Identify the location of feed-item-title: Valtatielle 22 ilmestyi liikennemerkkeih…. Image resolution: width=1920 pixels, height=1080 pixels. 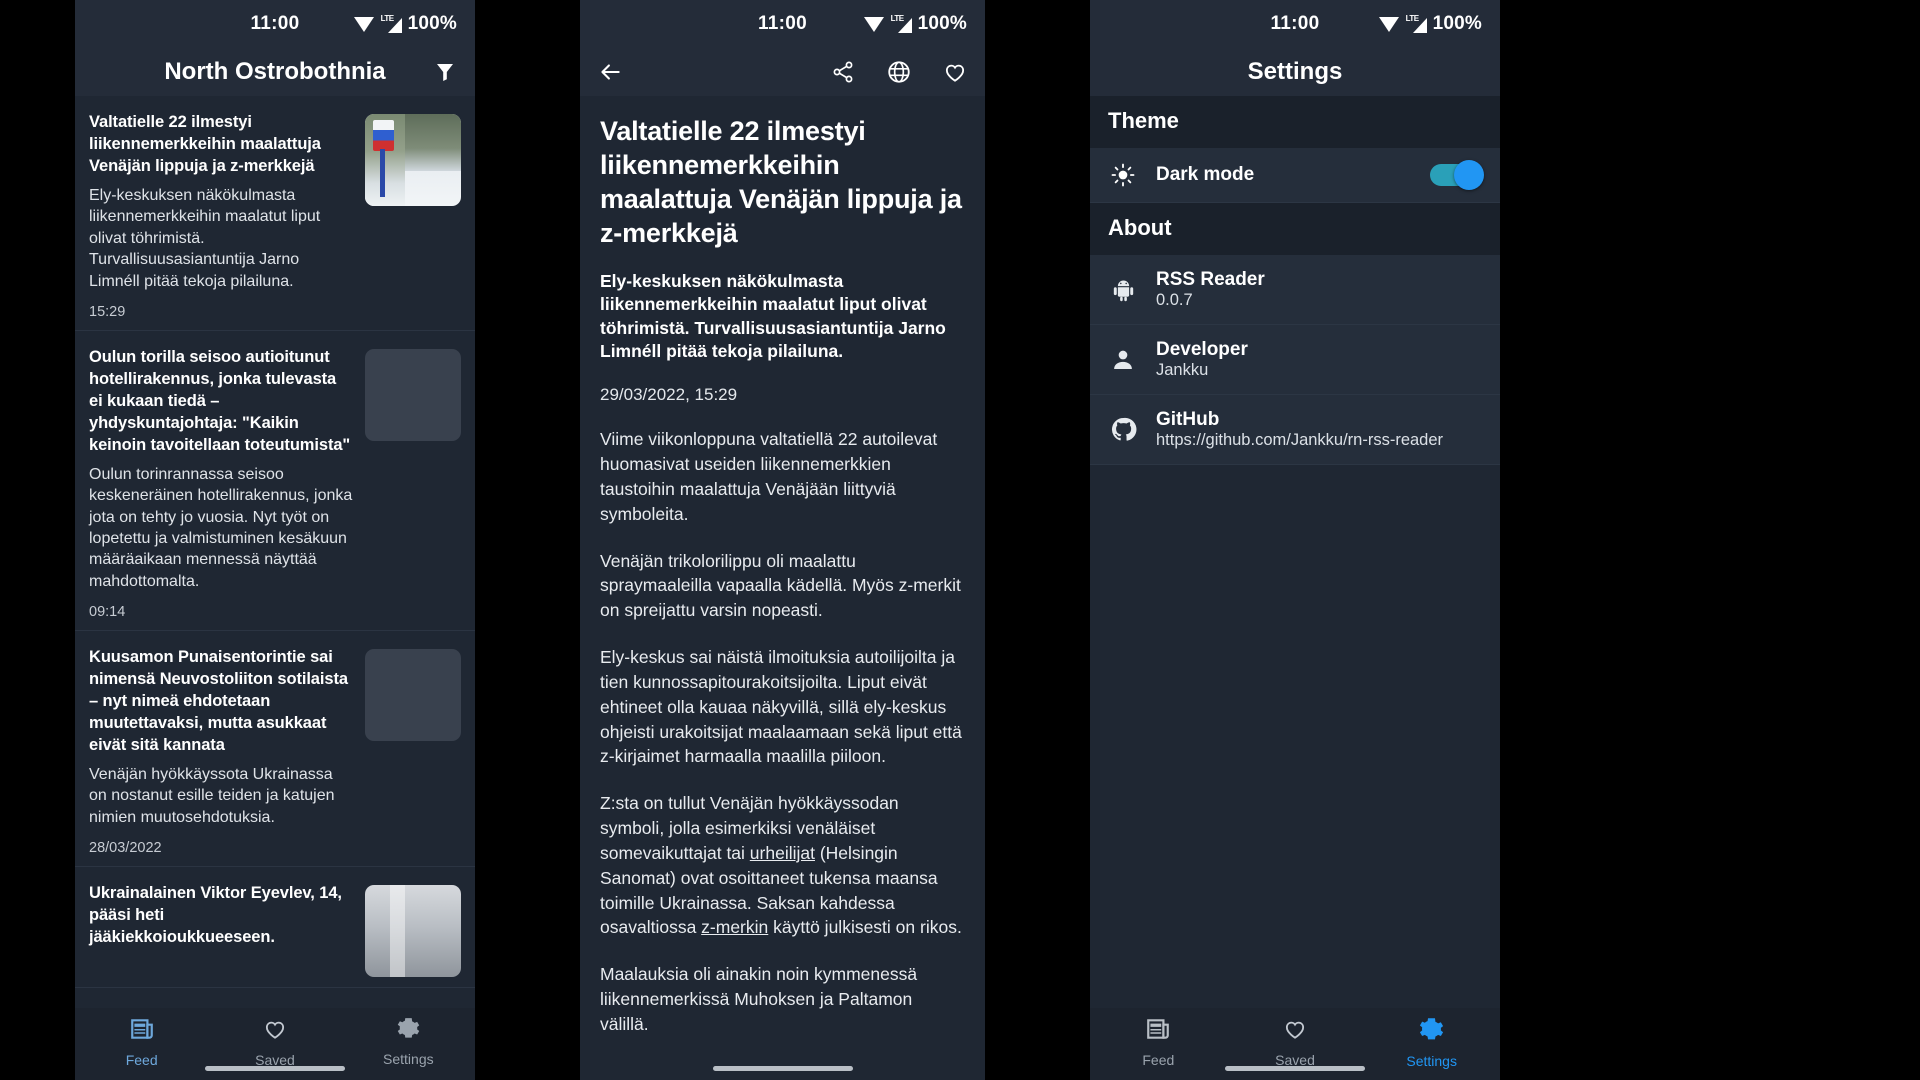
(205, 144).